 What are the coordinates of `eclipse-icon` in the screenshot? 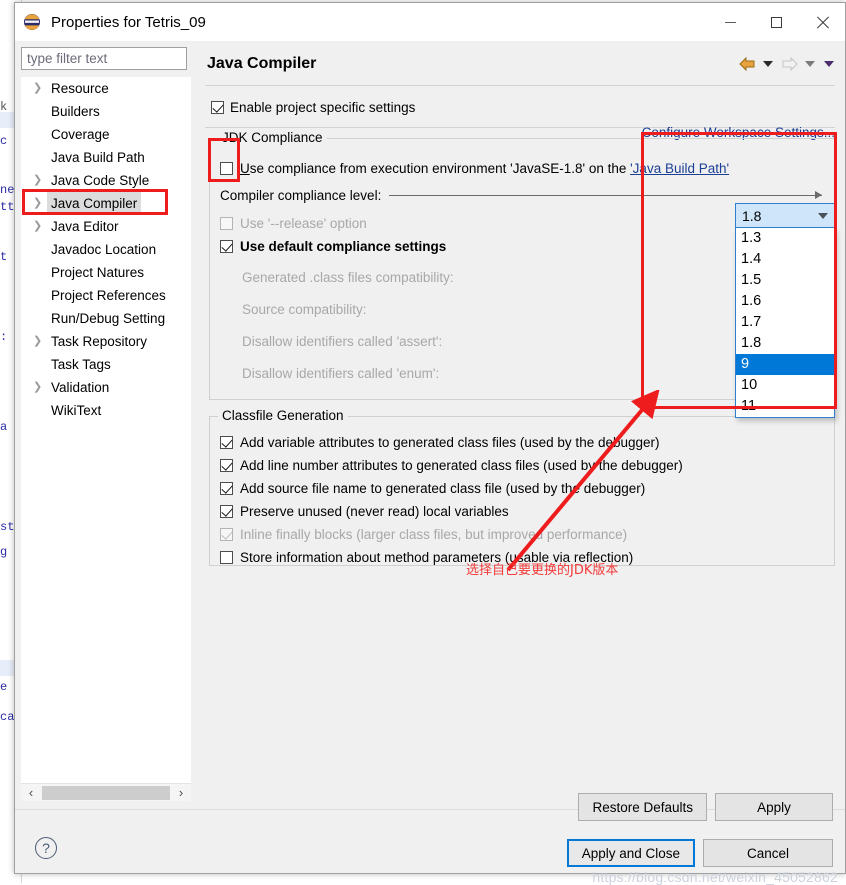 It's located at (32, 22).